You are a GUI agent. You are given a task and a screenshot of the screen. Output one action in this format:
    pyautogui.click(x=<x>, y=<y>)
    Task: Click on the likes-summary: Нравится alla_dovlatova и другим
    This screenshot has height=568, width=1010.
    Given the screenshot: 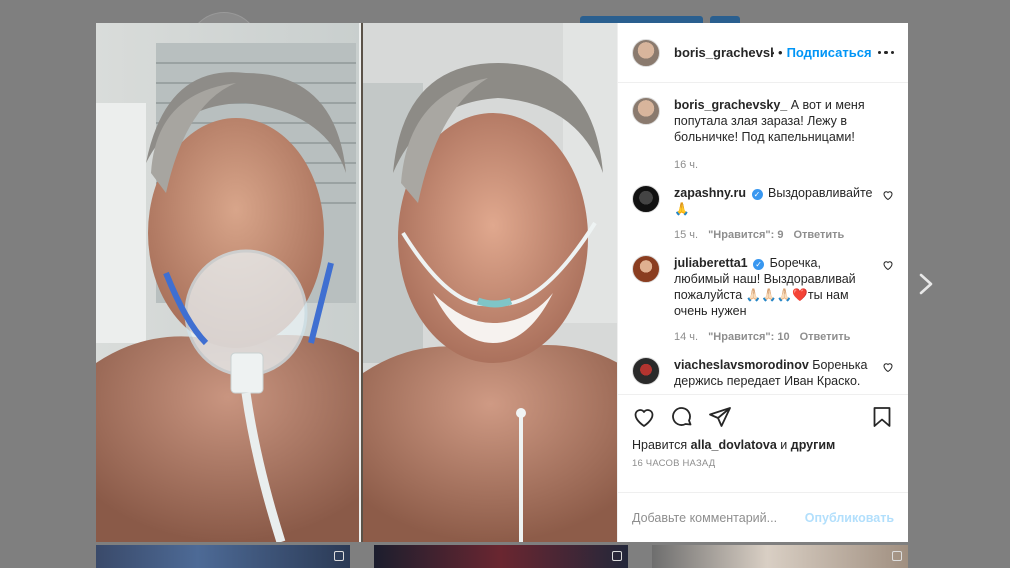 What is the action you would take?
    pyautogui.click(x=763, y=445)
    